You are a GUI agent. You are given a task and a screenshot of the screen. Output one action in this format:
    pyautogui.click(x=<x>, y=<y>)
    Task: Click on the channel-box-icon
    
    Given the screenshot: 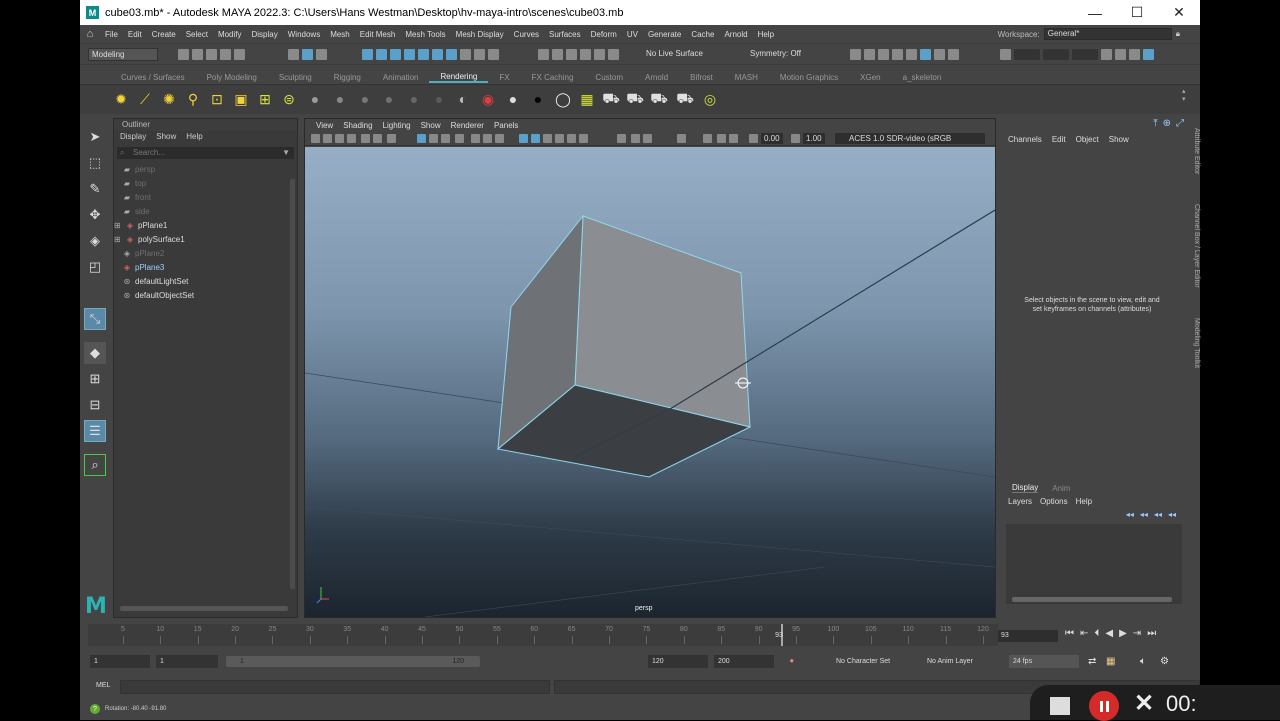 What is the action you would take?
    pyautogui.click(x=1148, y=54)
    